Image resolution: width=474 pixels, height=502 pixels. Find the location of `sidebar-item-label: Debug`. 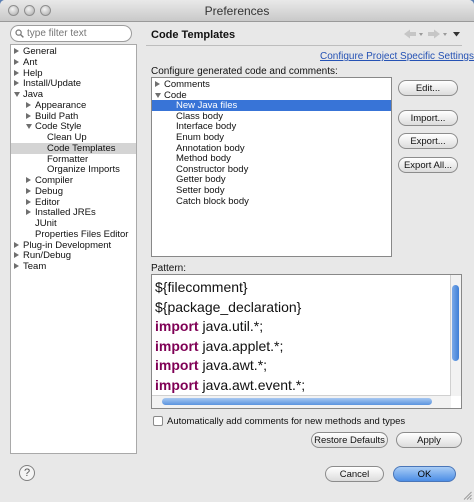

sidebar-item-label: Debug is located at coordinates (49, 191).